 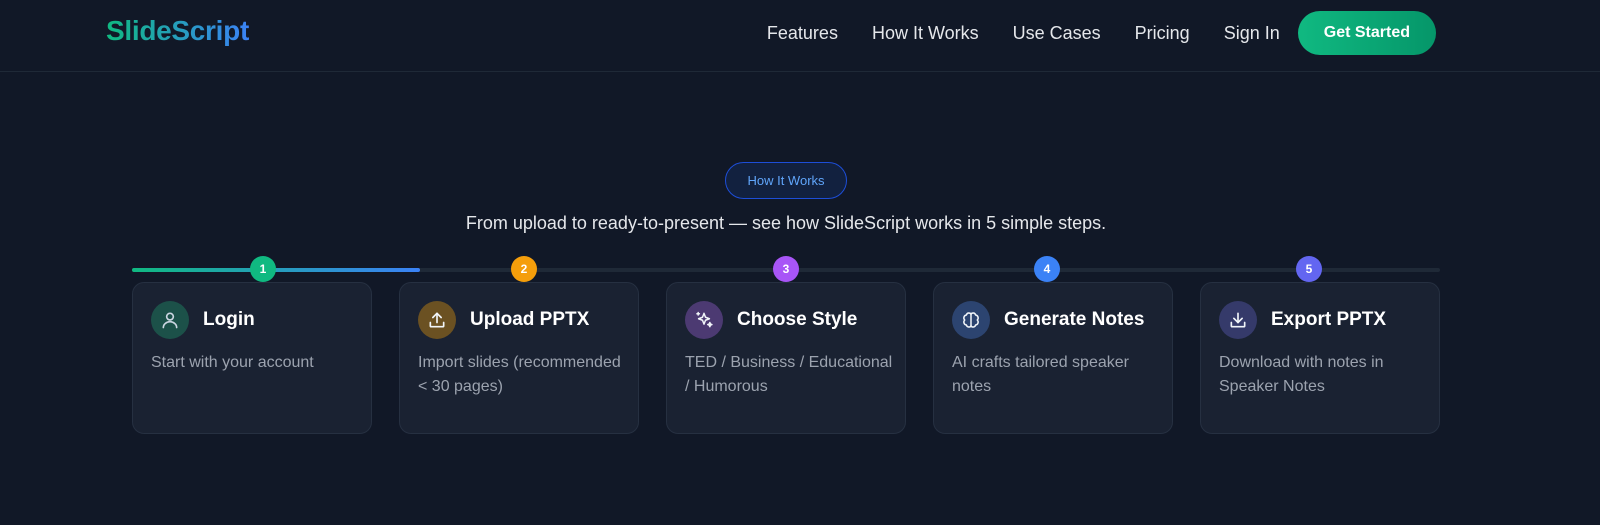 What do you see at coordinates (530, 319) in the screenshot?
I see `step-title: Upload PPTX` at bounding box center [530, 319].